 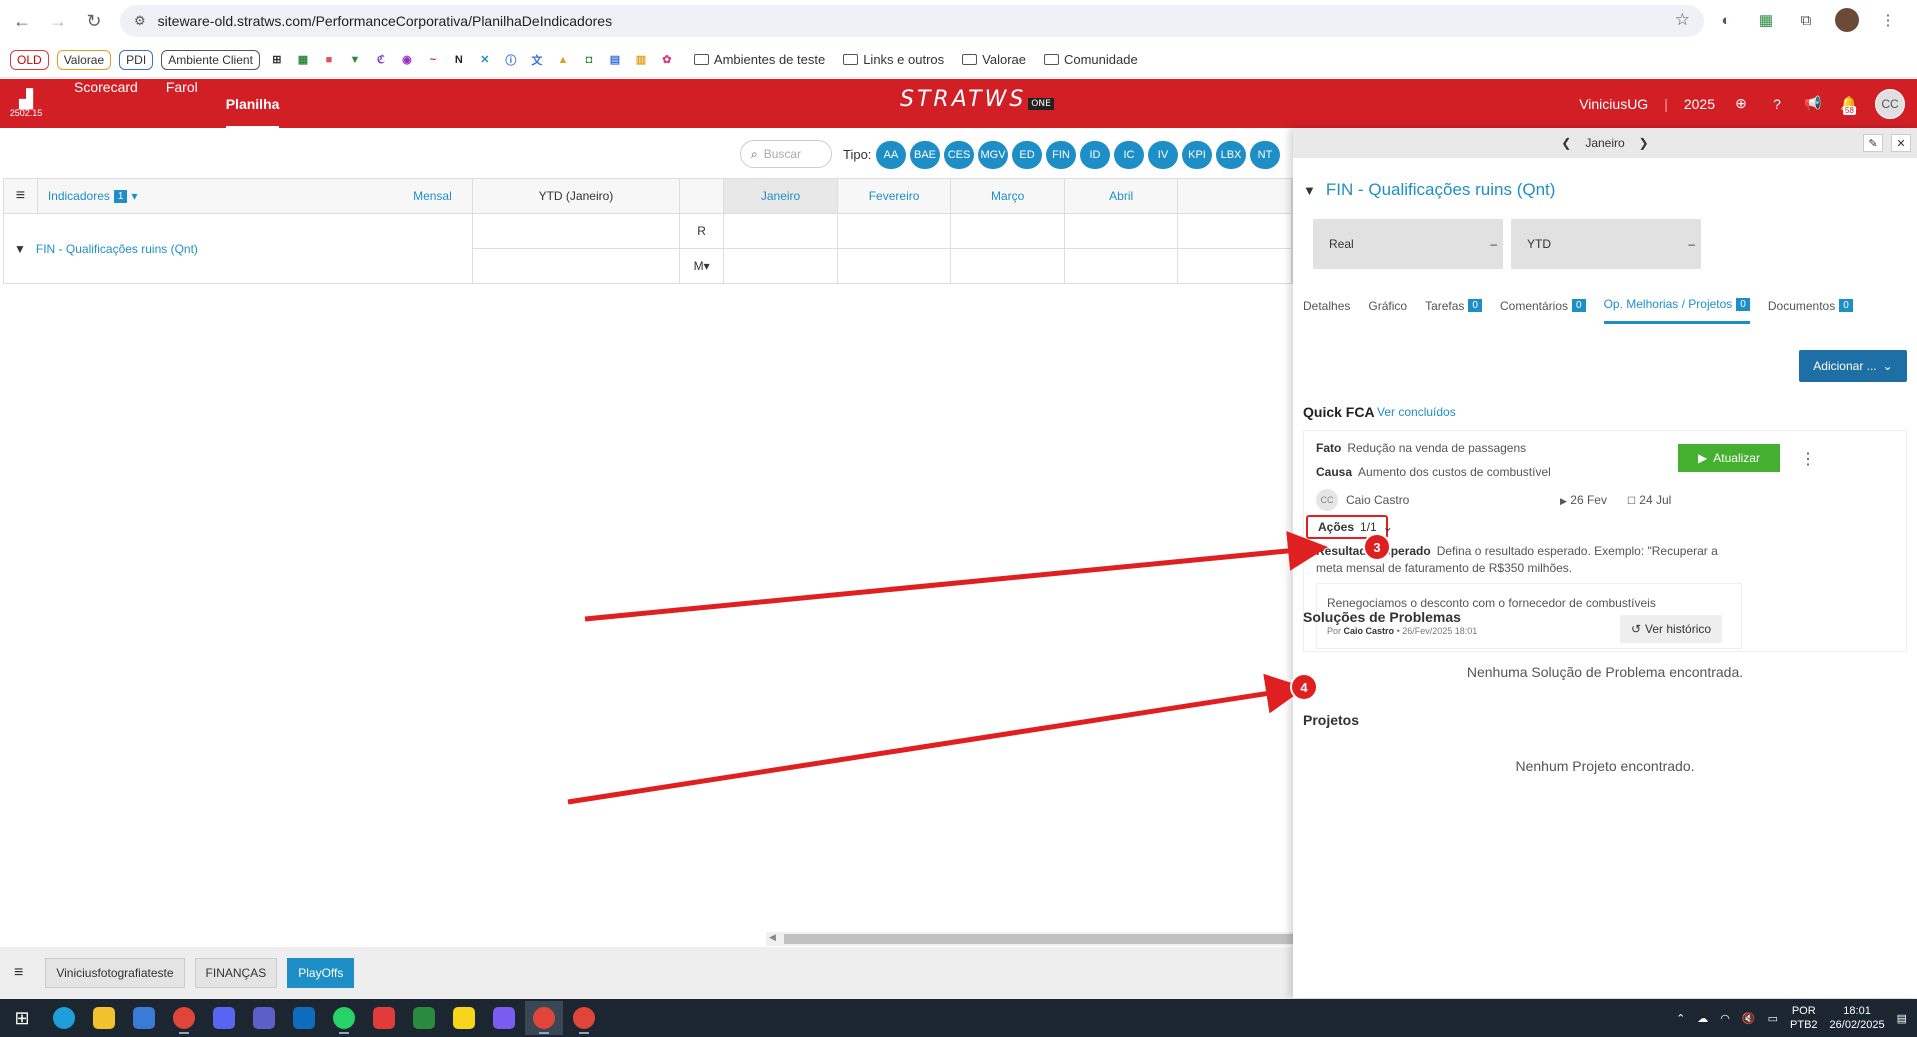 What do you see at coordinates (1902, 1018) in the screenshot?
I see `notification-center-icon: ▤` at bounding box center [1902, 1018].